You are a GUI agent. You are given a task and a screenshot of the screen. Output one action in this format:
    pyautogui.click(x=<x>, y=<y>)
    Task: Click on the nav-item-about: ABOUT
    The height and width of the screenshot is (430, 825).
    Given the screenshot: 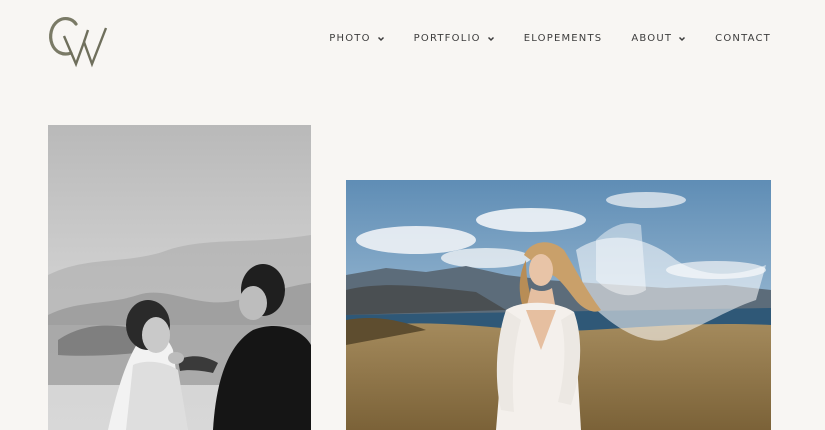 What is the action you would take?
    pyautogui.click(x=658, y=38)
    